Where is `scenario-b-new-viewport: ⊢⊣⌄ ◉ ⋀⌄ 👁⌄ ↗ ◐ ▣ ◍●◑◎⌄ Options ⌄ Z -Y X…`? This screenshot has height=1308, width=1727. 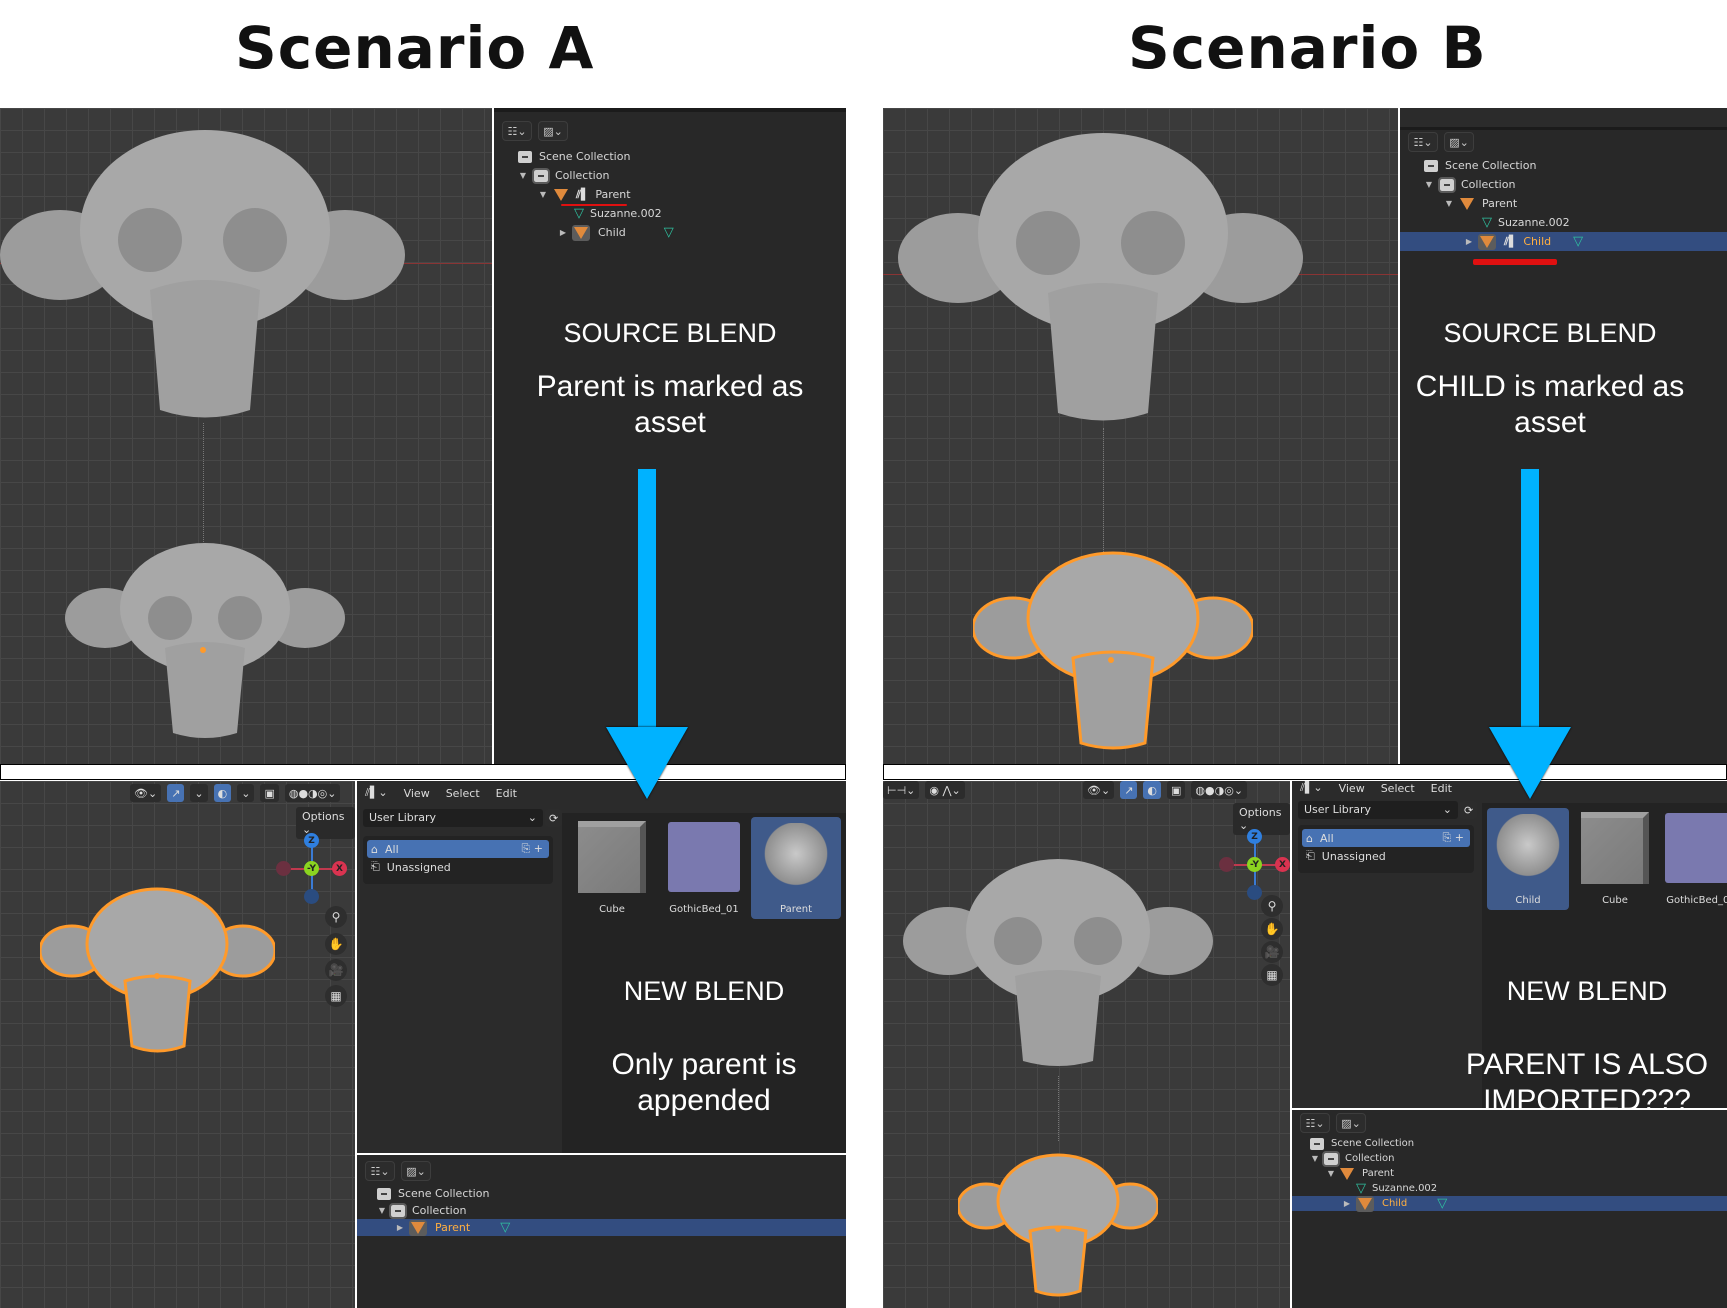
scenario-b-new-viewport: ⊢⊣⌄ ◉ ⋀⌄ 👁⌄ ↗ ◐ ▣ ◍●◑◎⌄ Options ⌄ Z -Y X… is located at coordinates (1086, 1044).